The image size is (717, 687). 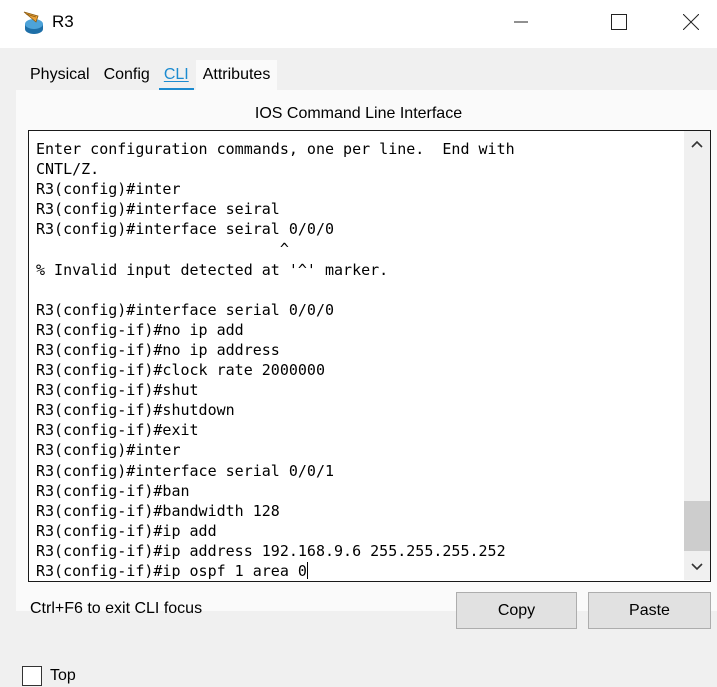 I want to click on maximize-icon, so click(x=619, y=22).